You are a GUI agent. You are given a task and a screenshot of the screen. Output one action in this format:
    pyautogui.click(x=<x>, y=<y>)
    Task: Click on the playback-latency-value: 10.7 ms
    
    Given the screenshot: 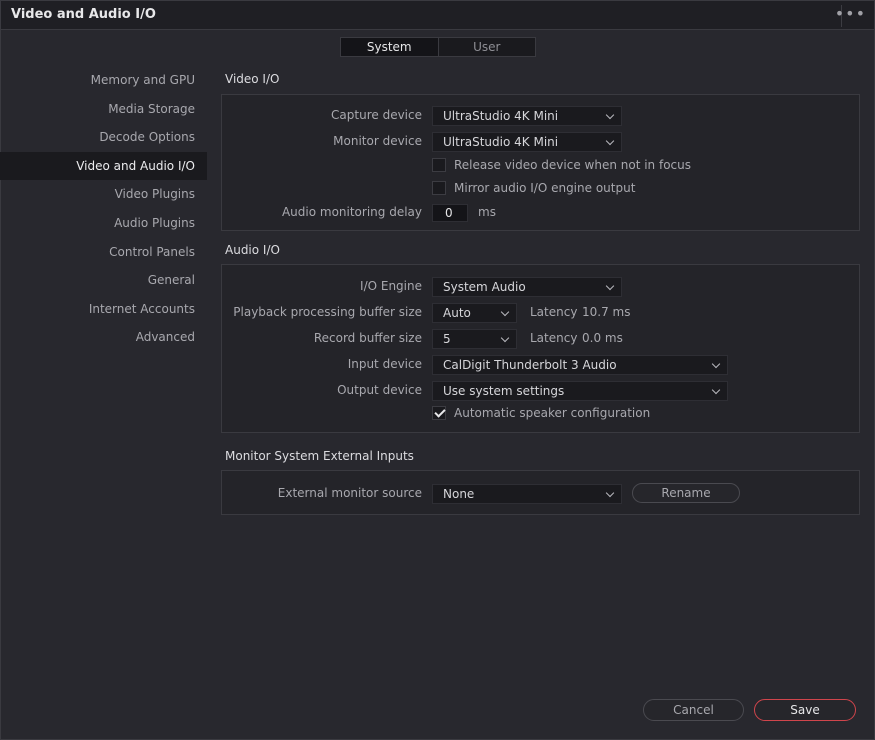 What is the action you would take?
    pyautogui.click(x=606, y=312)
    